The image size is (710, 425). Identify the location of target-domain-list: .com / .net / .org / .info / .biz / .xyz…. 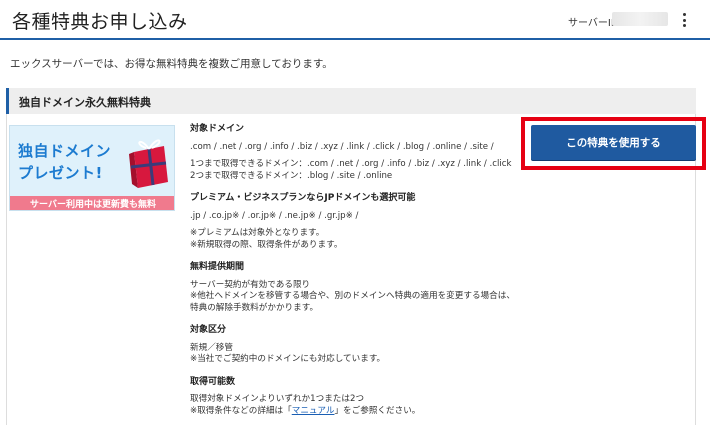
(342, 146).